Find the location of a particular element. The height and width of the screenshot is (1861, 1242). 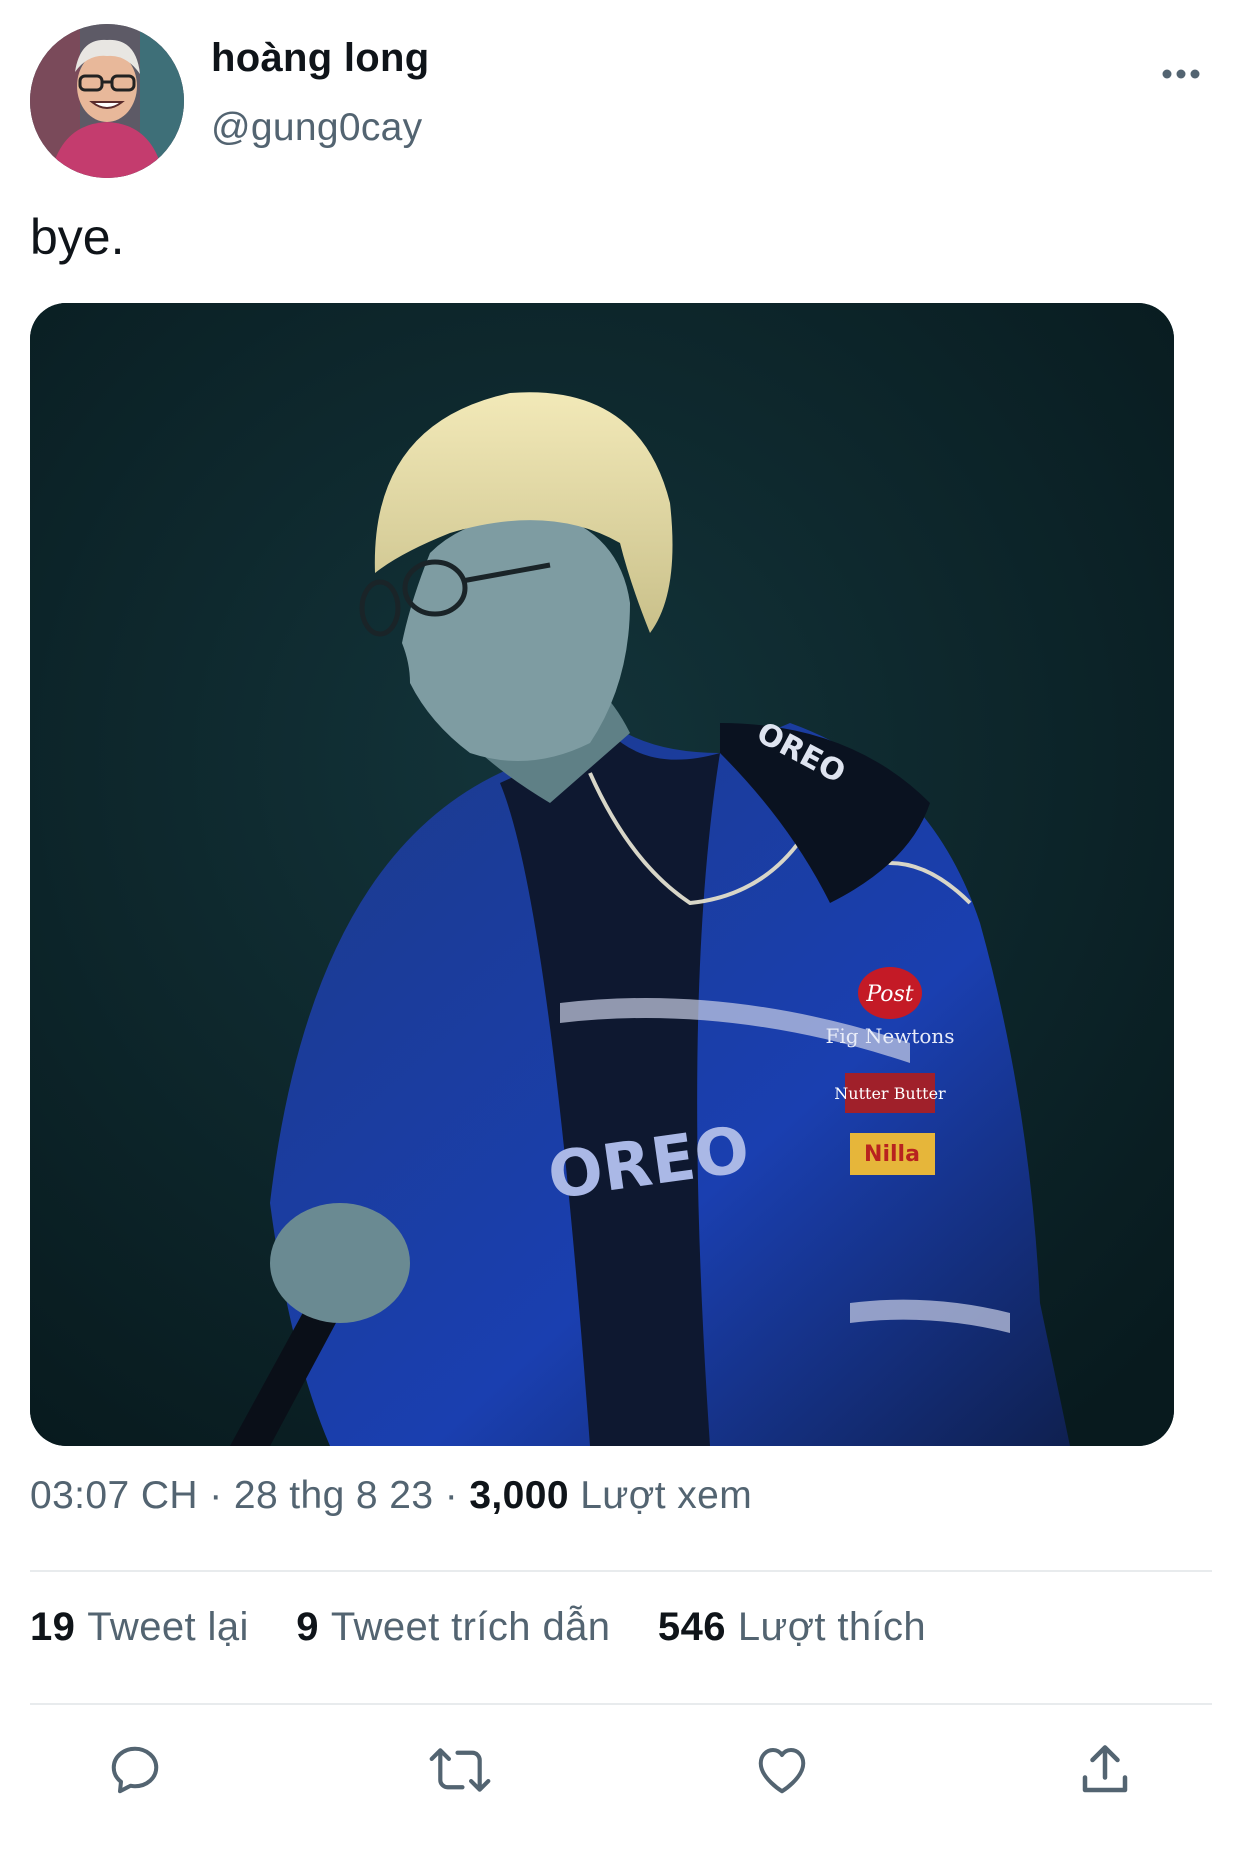

retweet-button is located at coordinates (460, 1770).